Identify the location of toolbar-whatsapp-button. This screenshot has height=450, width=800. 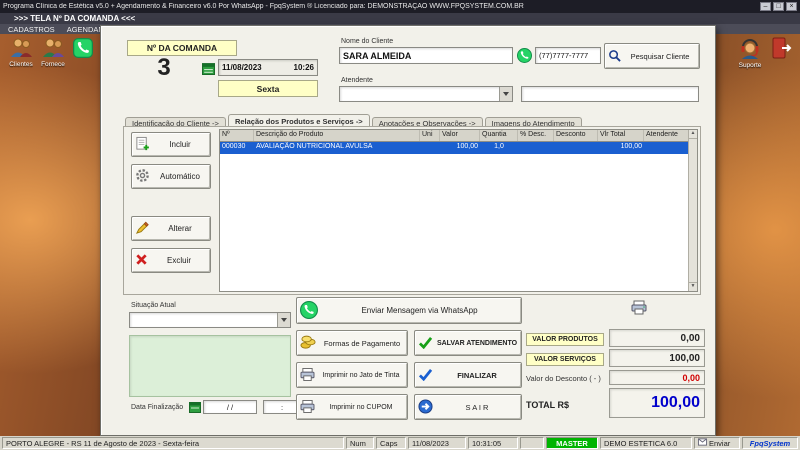
(83, 49).